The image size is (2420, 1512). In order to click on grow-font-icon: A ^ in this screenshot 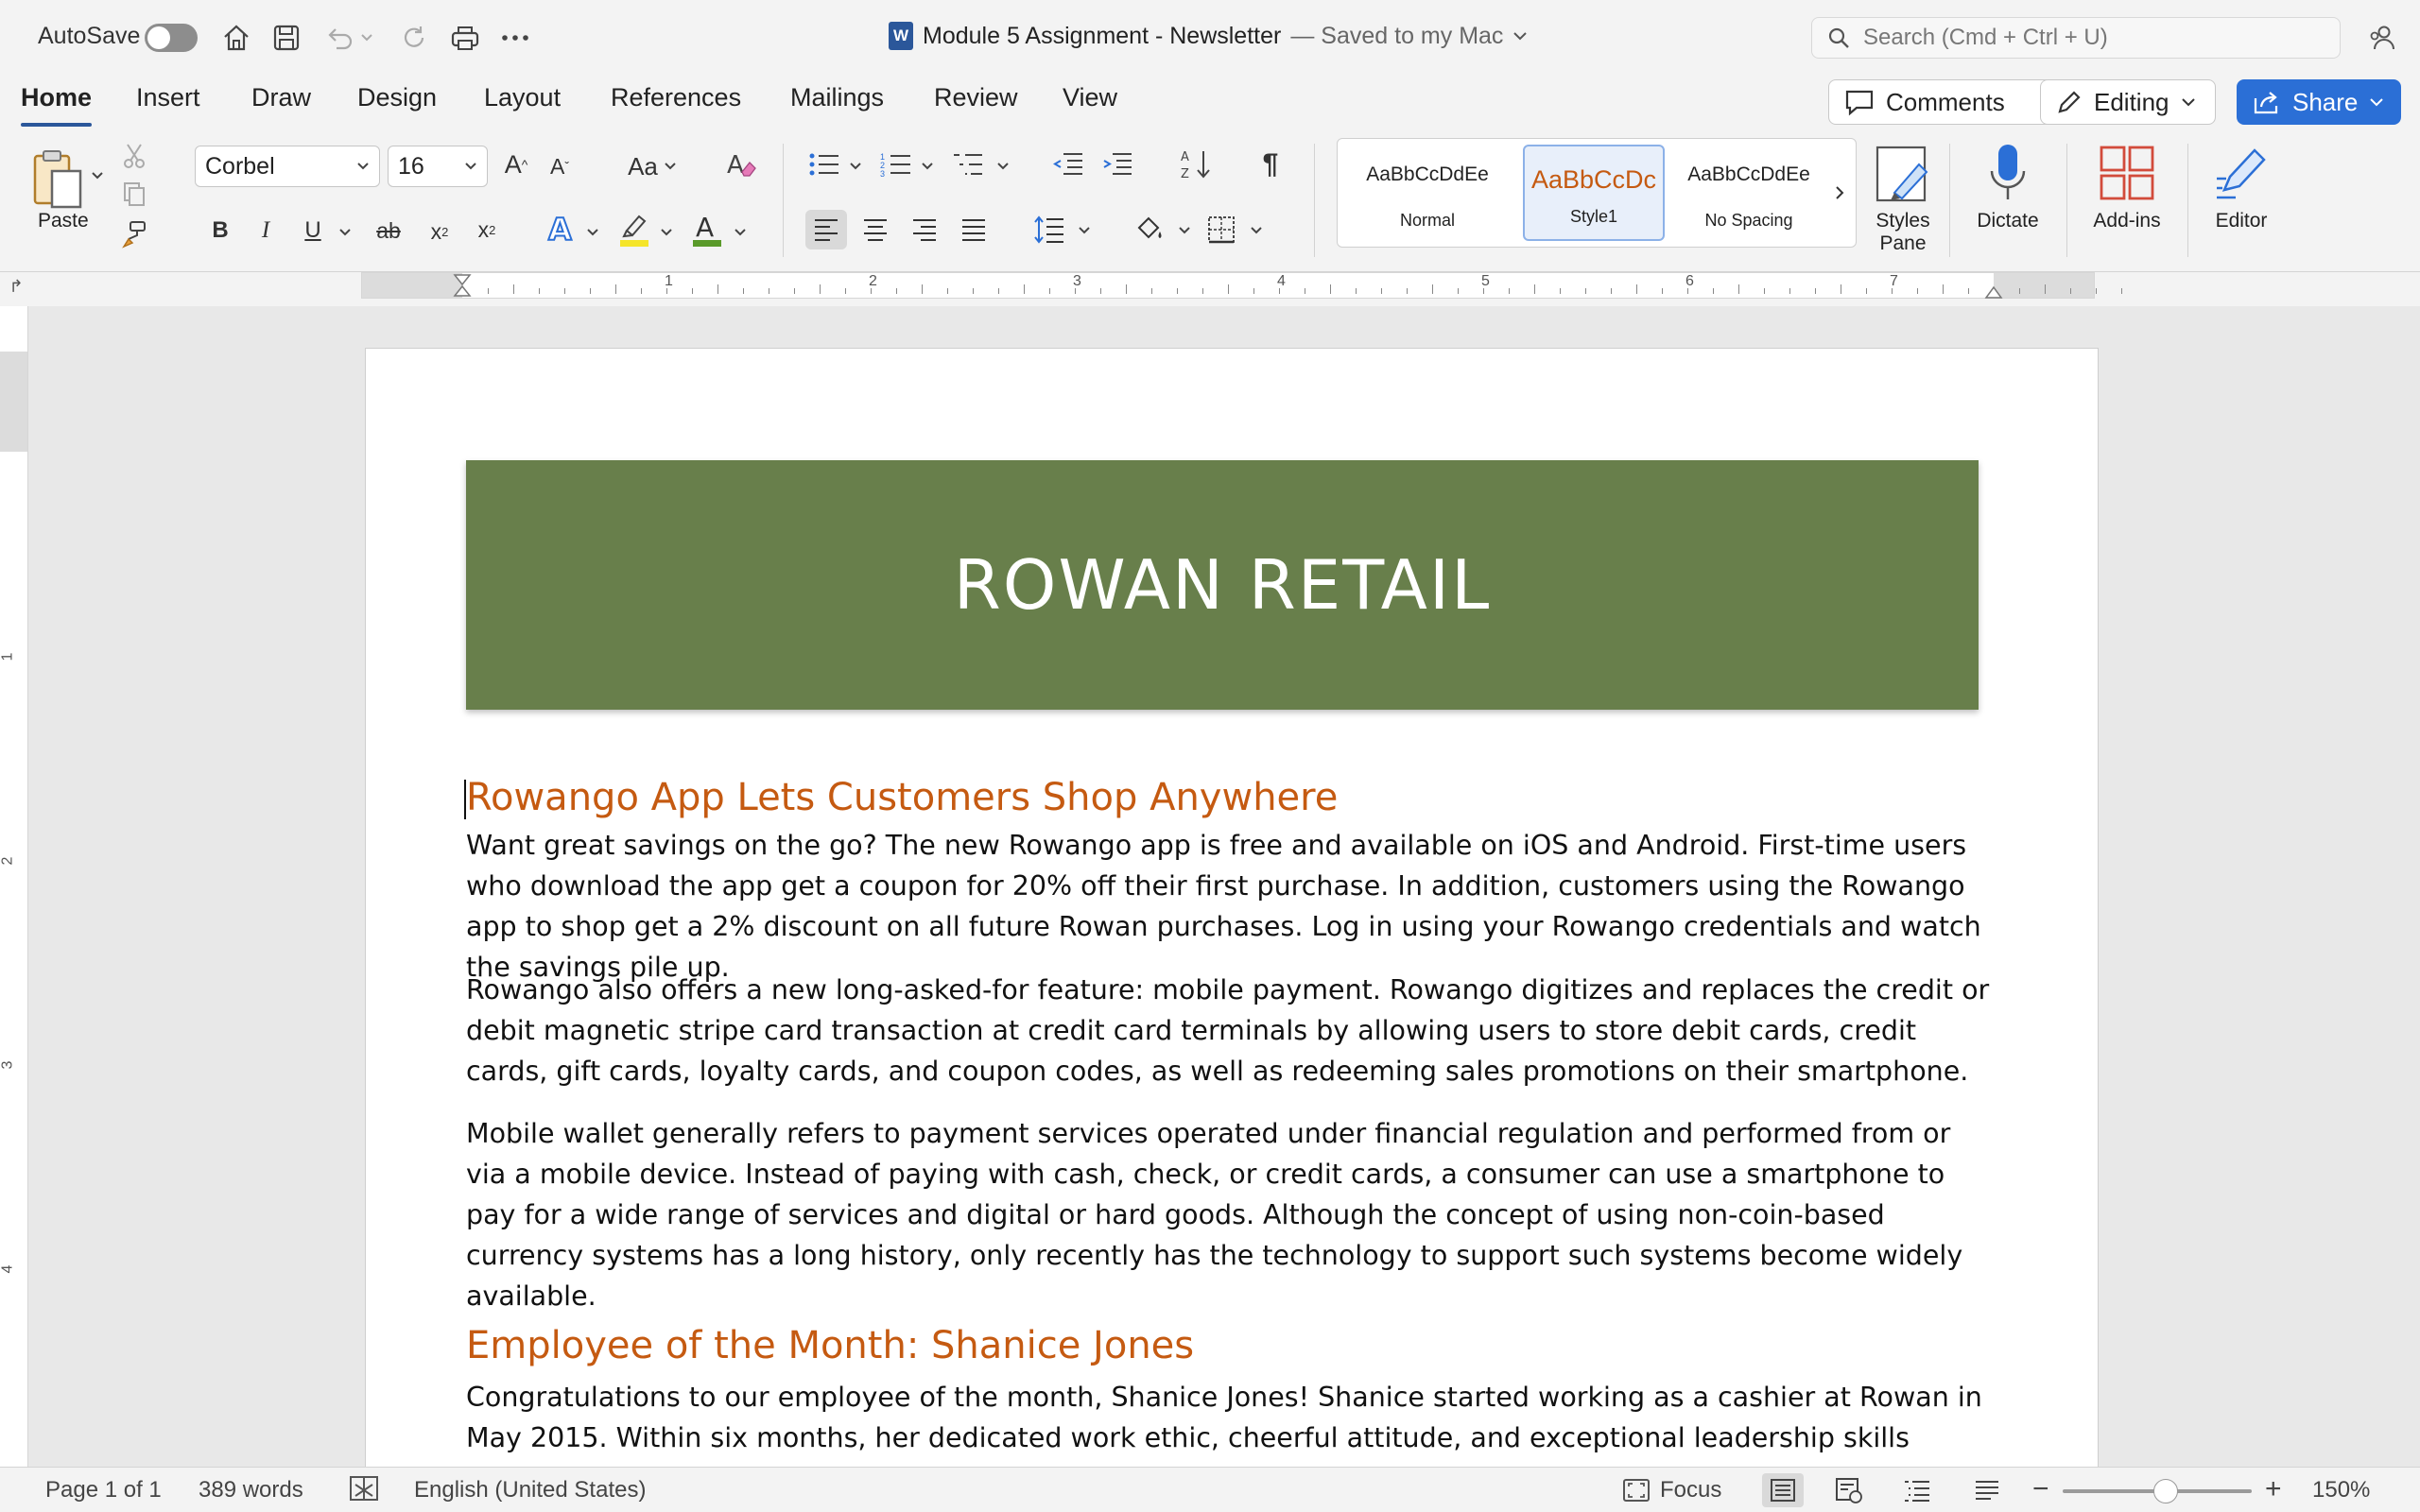, I will do `click(516, 164)`.